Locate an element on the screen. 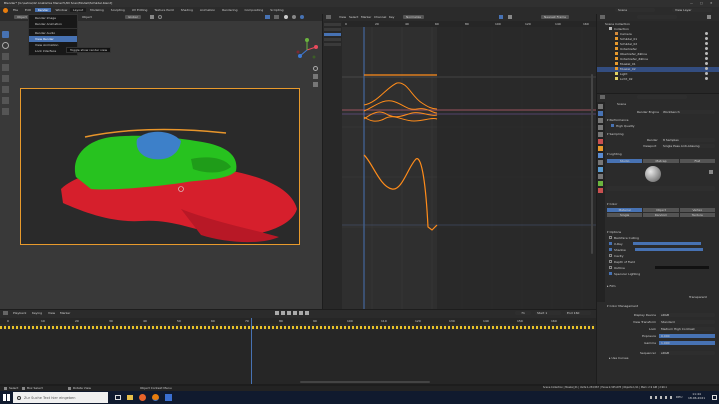 Image resolution: width=719 pixels, height=404 pixels. annotate-tool-icon is located at coordinates (5, 100).